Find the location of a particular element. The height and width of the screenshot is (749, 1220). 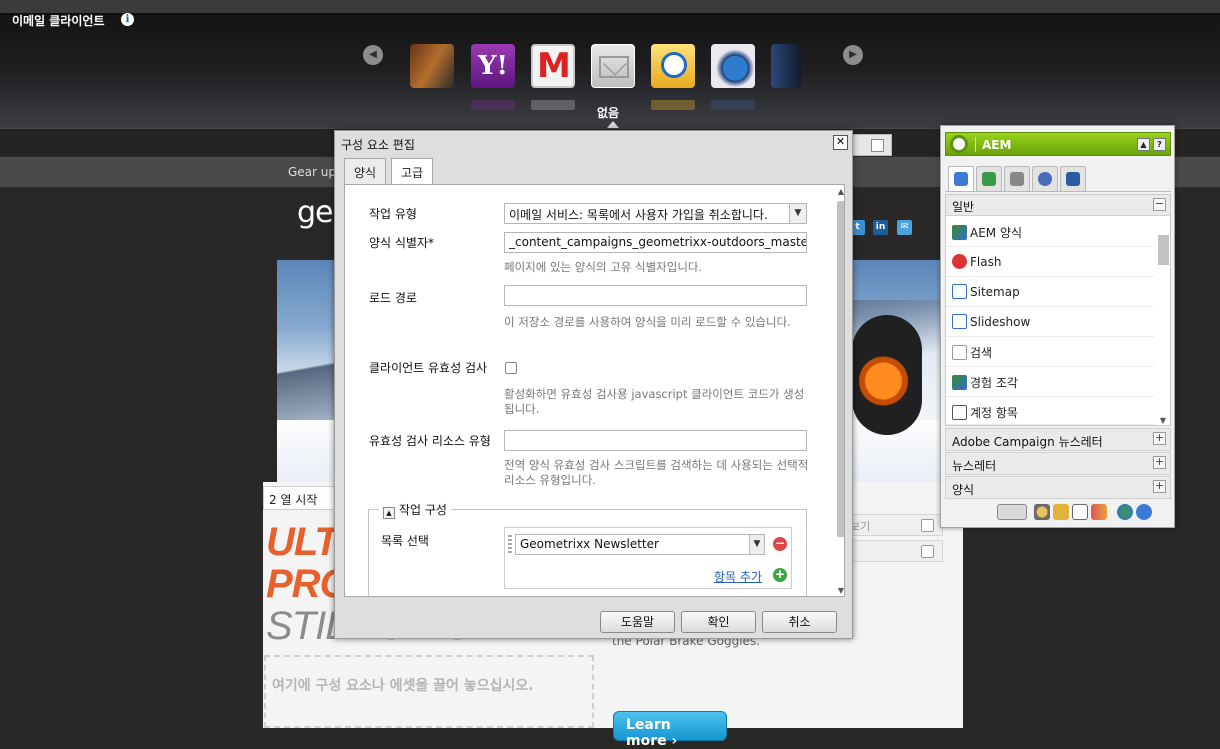

design-icon is located at coordinates (1099, 512).